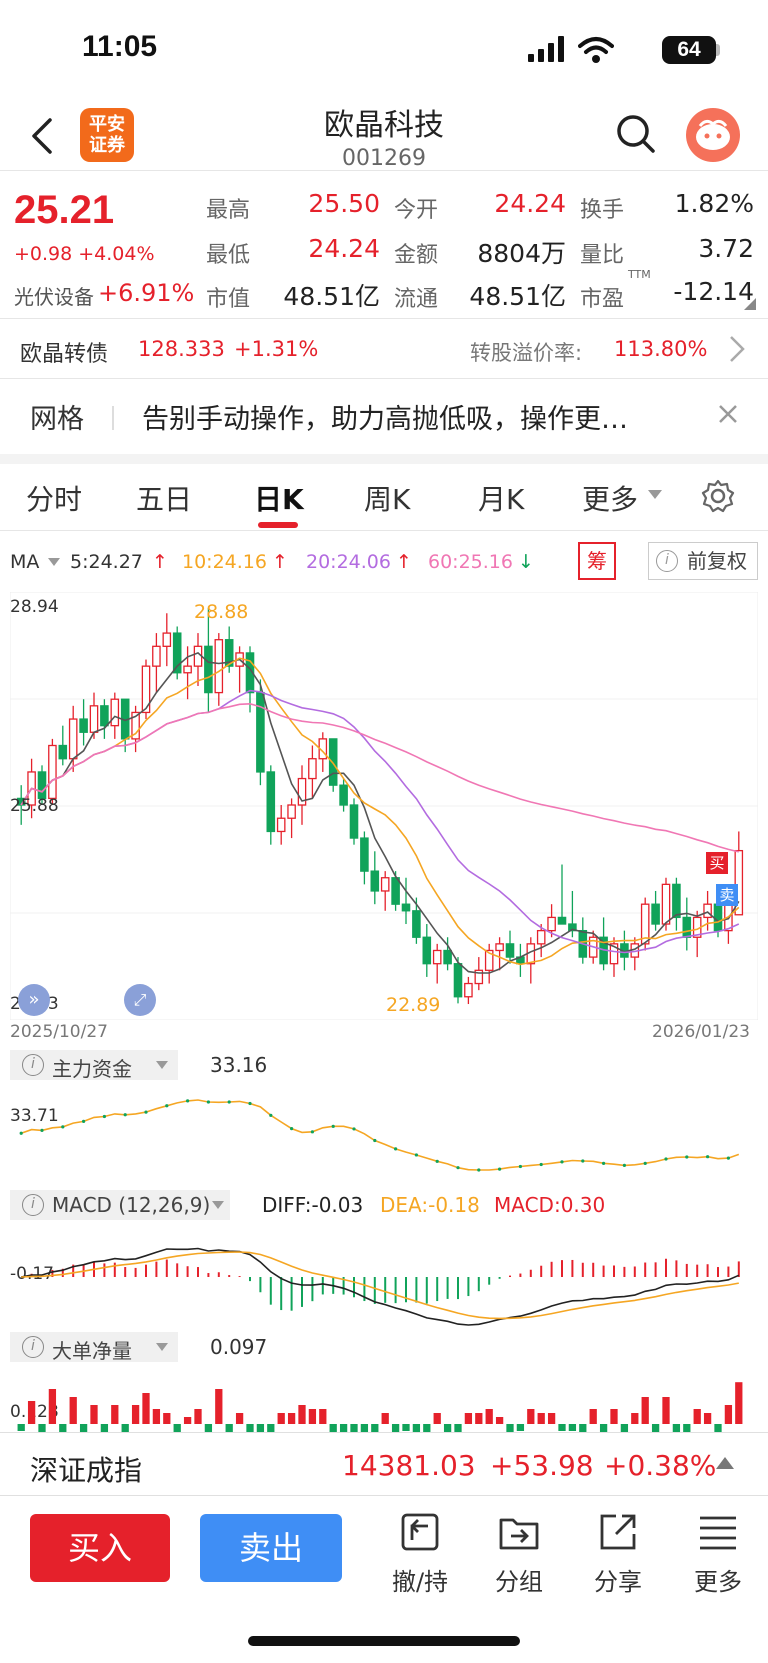 The image size is (768, 1663). I want to click on battery-tip, so click(718, 50).